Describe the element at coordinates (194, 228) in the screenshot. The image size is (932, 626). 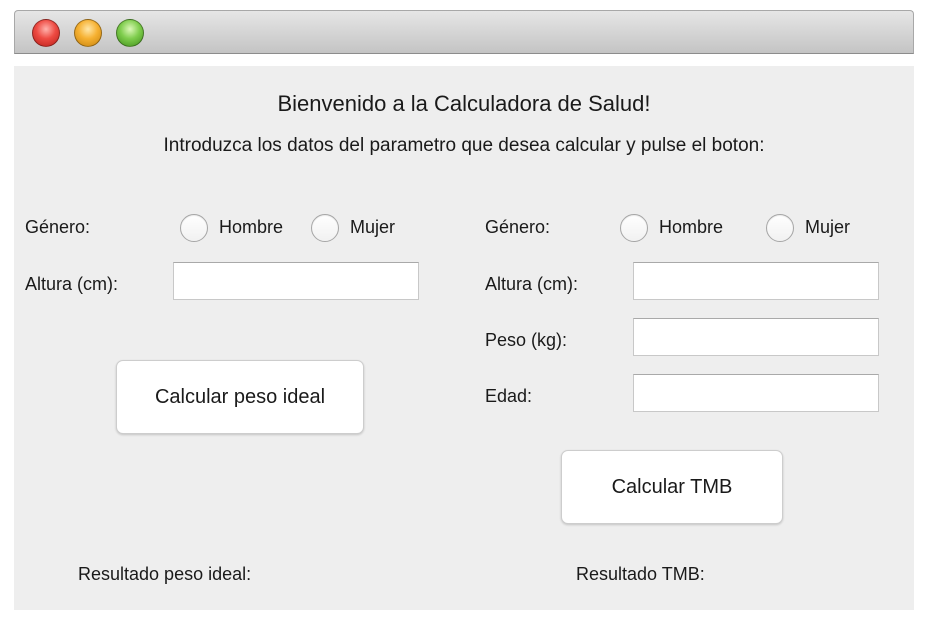
I see `ideal-gender-male-radio` at that location.